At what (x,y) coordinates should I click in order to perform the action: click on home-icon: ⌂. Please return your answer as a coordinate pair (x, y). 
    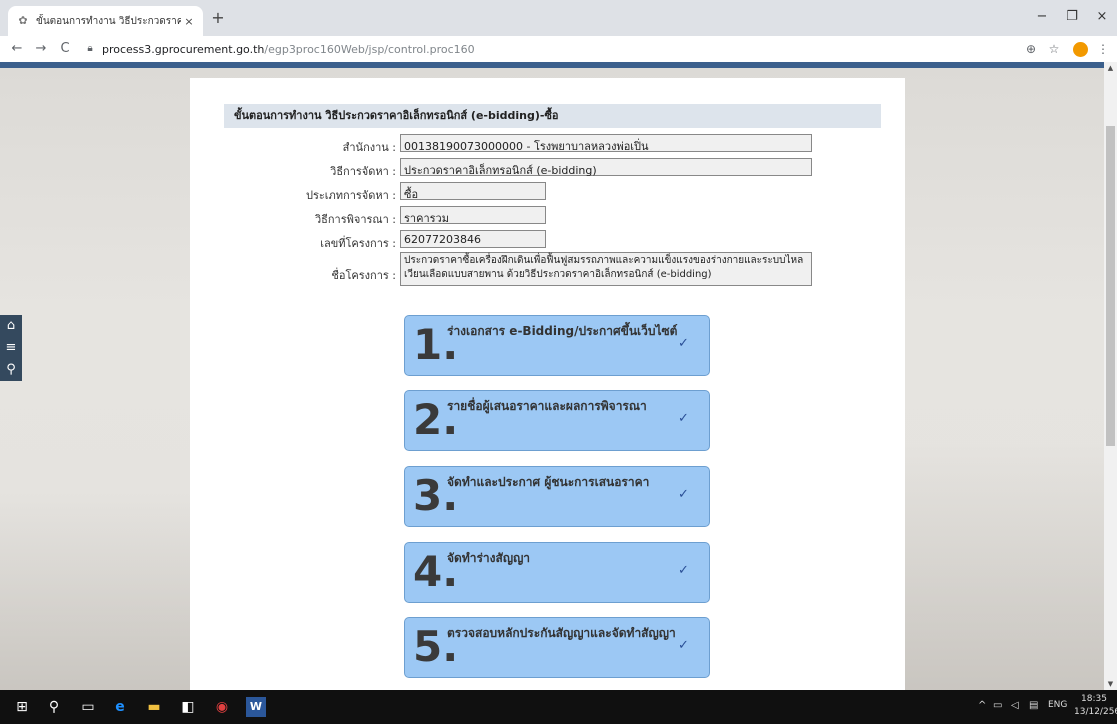
    Looking at the image, I should click on (11, 326).